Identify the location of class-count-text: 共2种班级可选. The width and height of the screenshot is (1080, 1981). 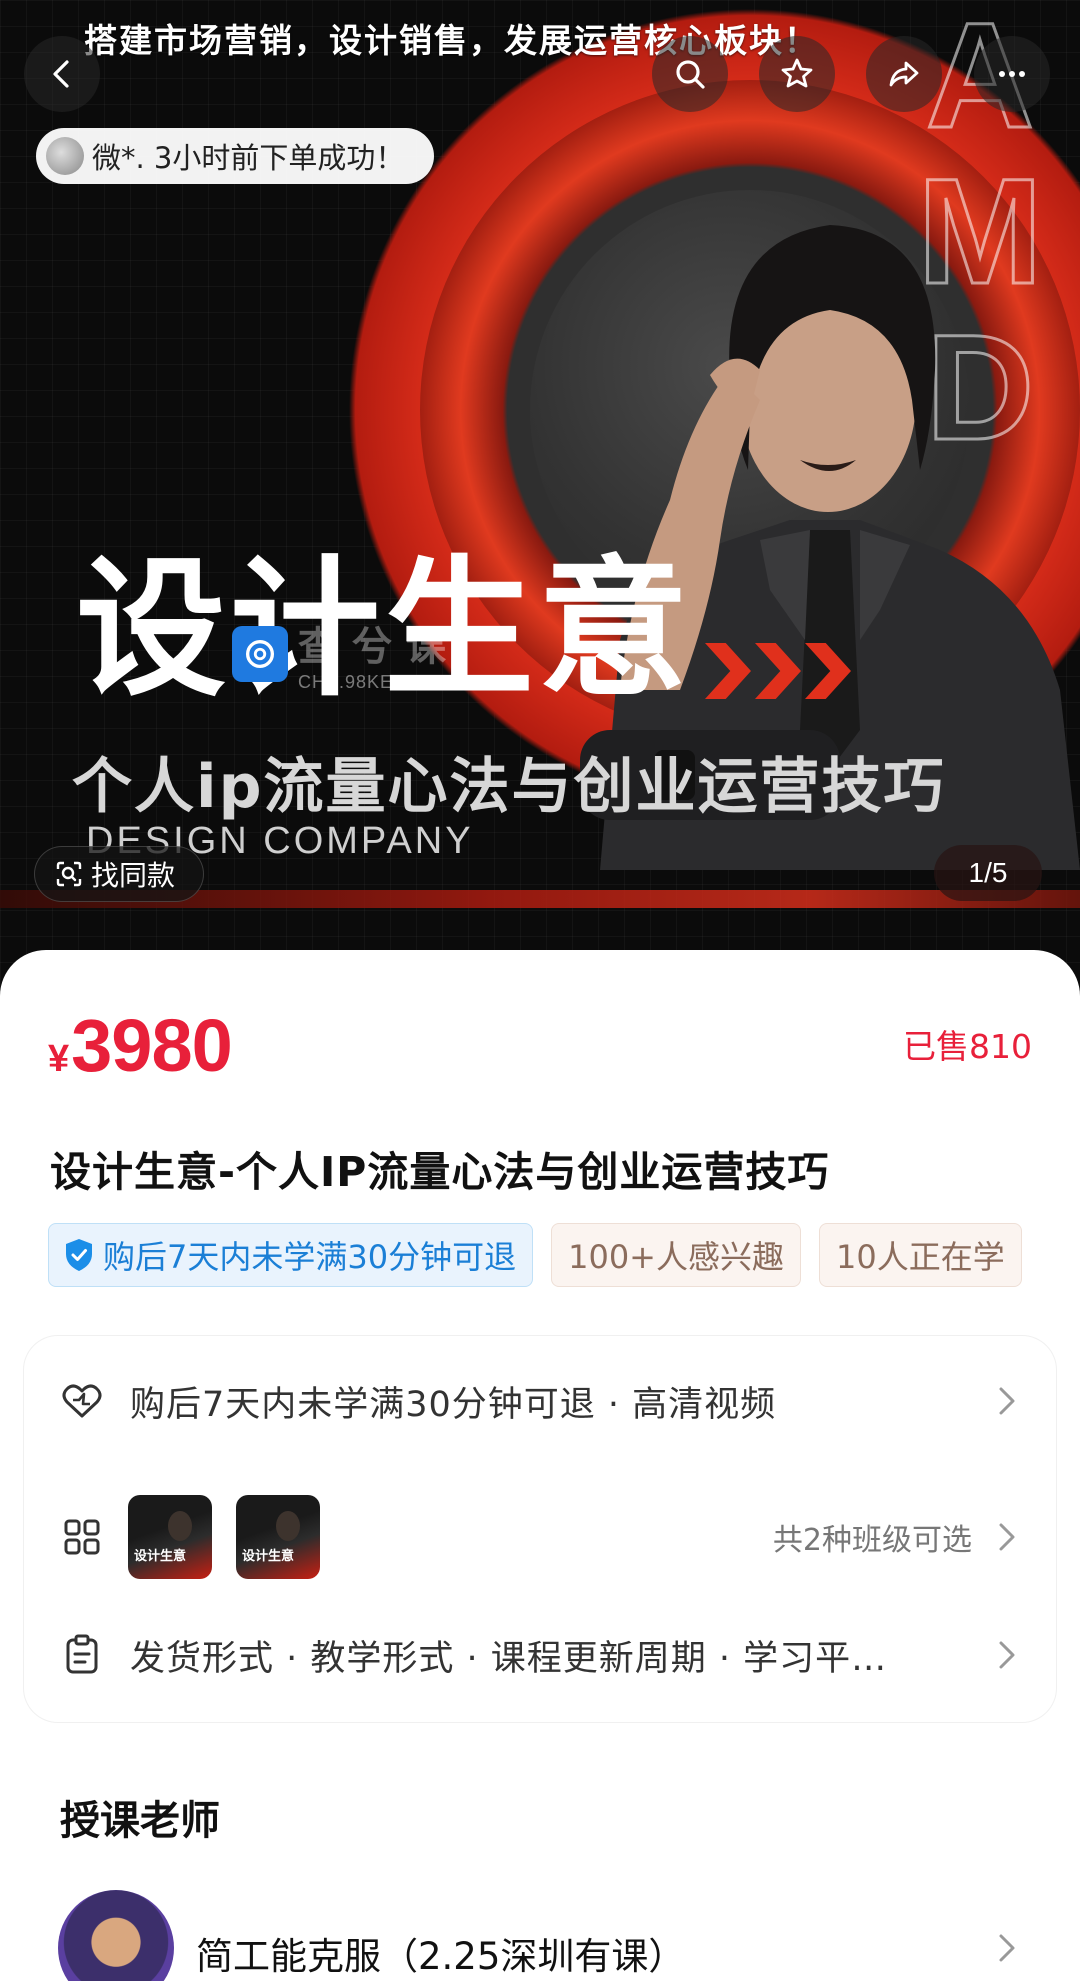
(872, 1540).